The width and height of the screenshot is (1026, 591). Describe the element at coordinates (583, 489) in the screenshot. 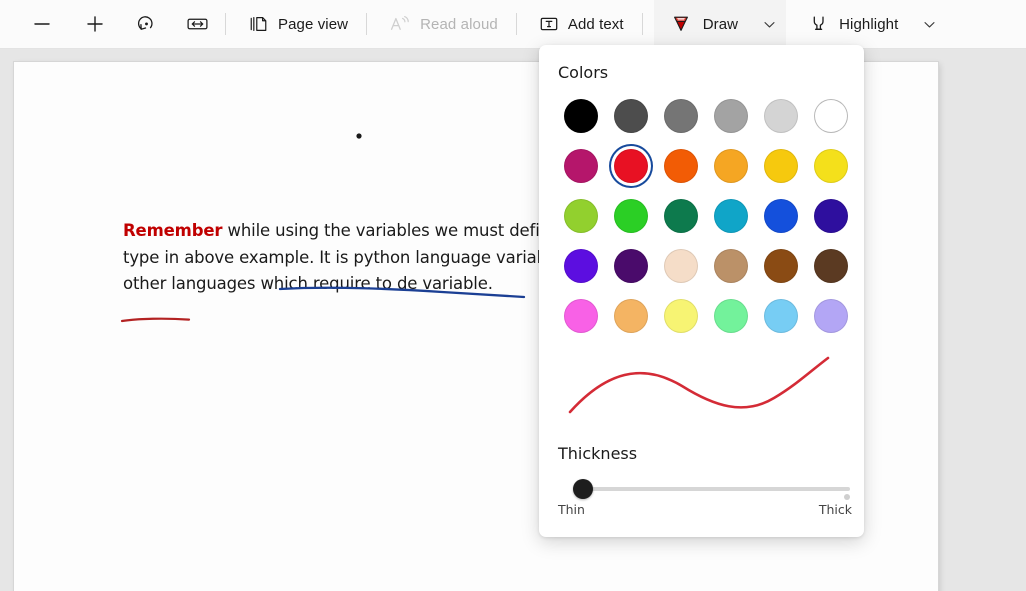

I see `thickness-slider-thumb` at that location.